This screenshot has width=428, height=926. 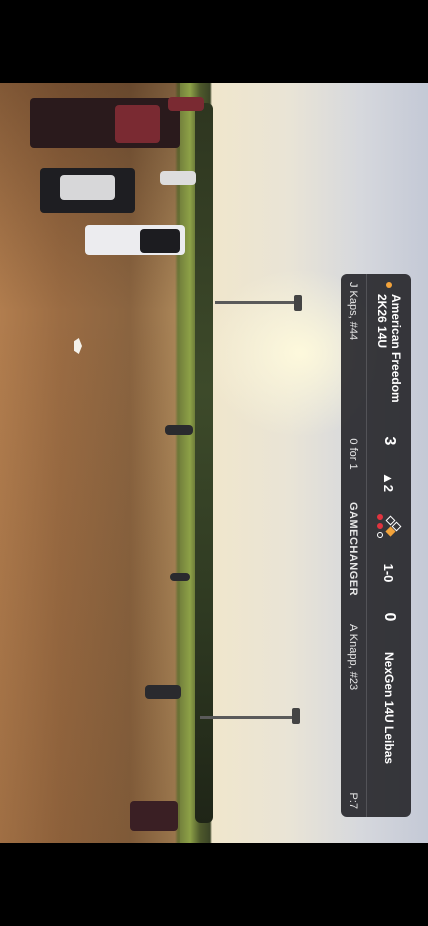 I want to click on outs-indicator, so click(x=380, y=526).